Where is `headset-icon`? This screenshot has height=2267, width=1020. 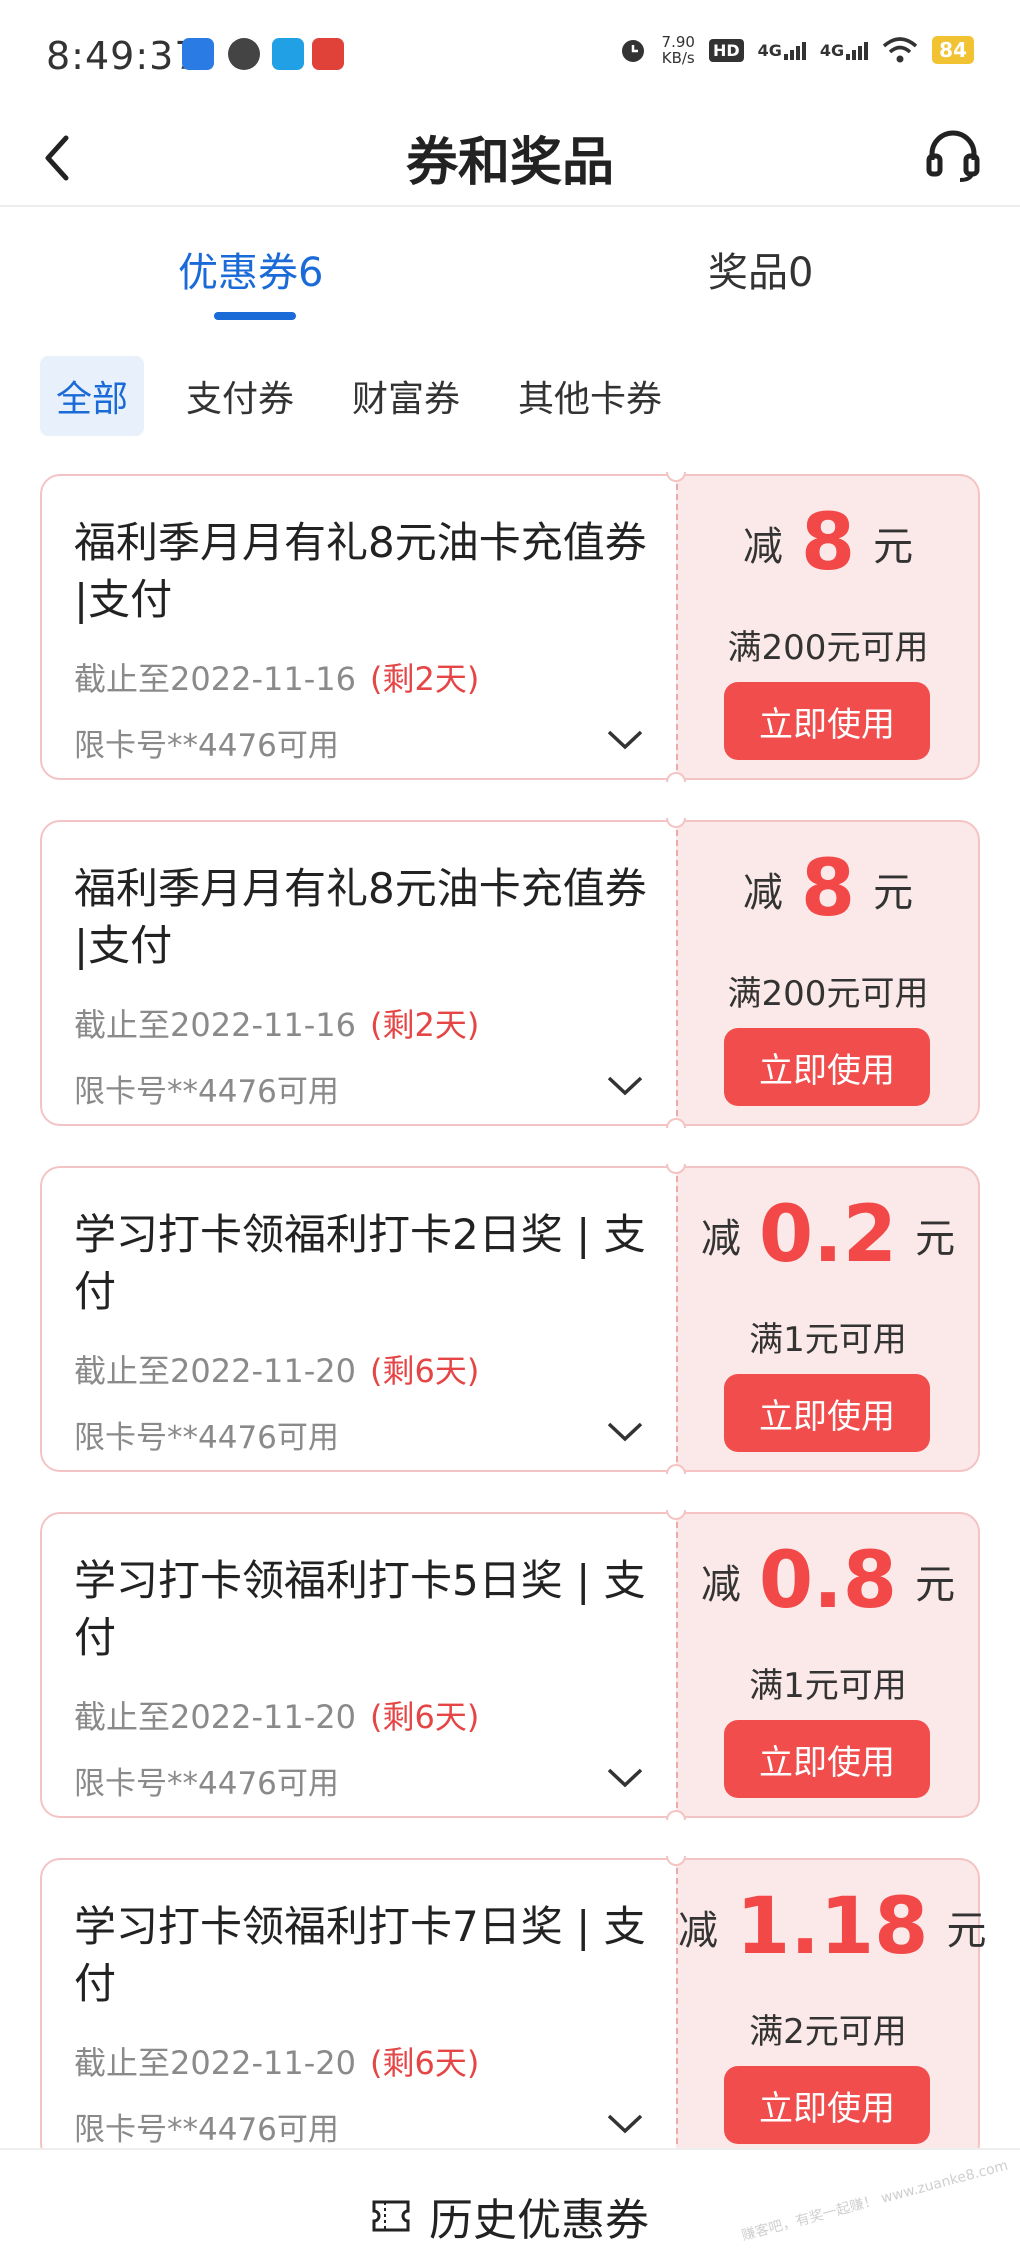
headset-icon is located at coordinates (953, 155).